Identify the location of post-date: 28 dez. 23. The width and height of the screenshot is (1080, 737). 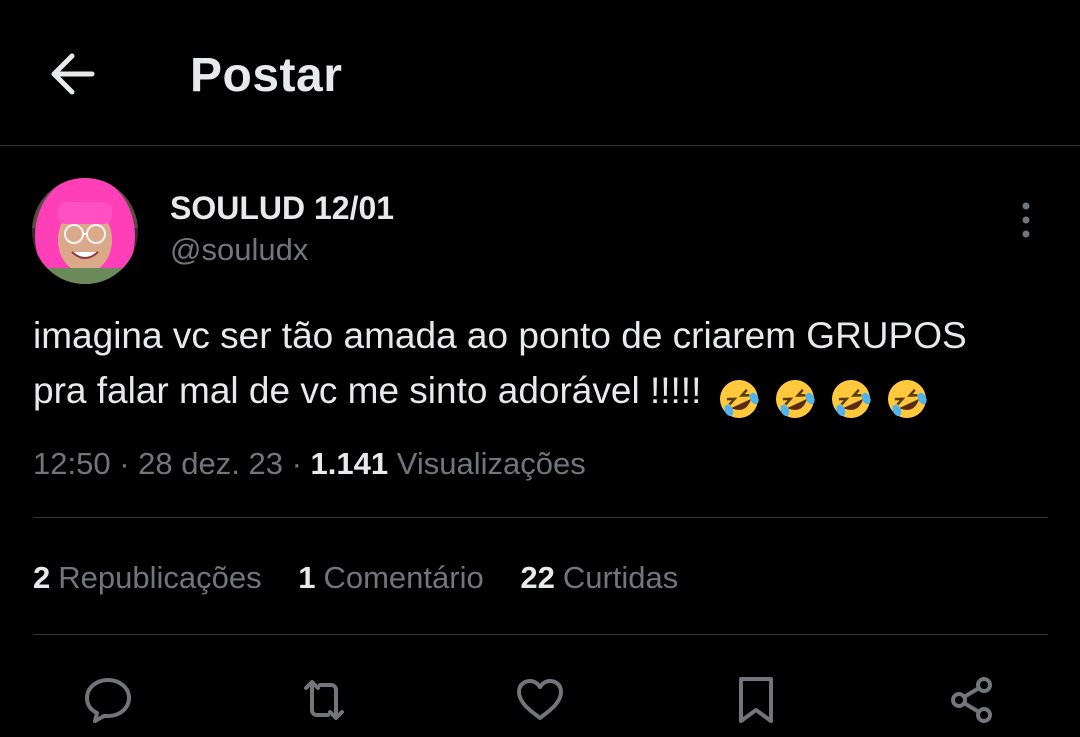
(210, 463).